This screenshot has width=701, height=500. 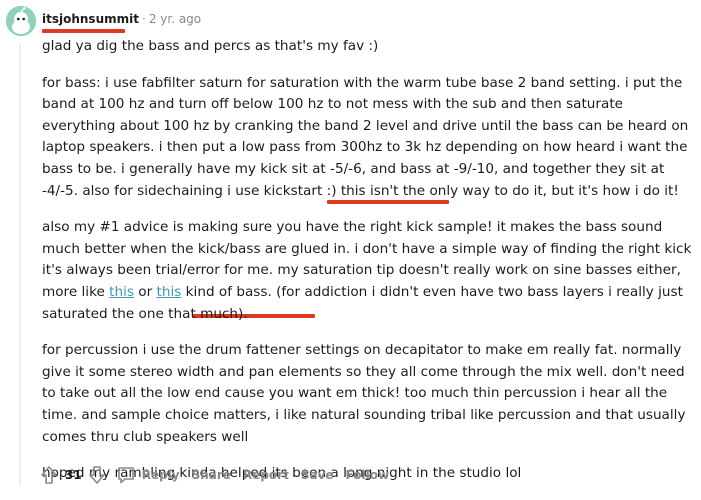 I want to click on vote-score: 31, so click(x=73, y=475).